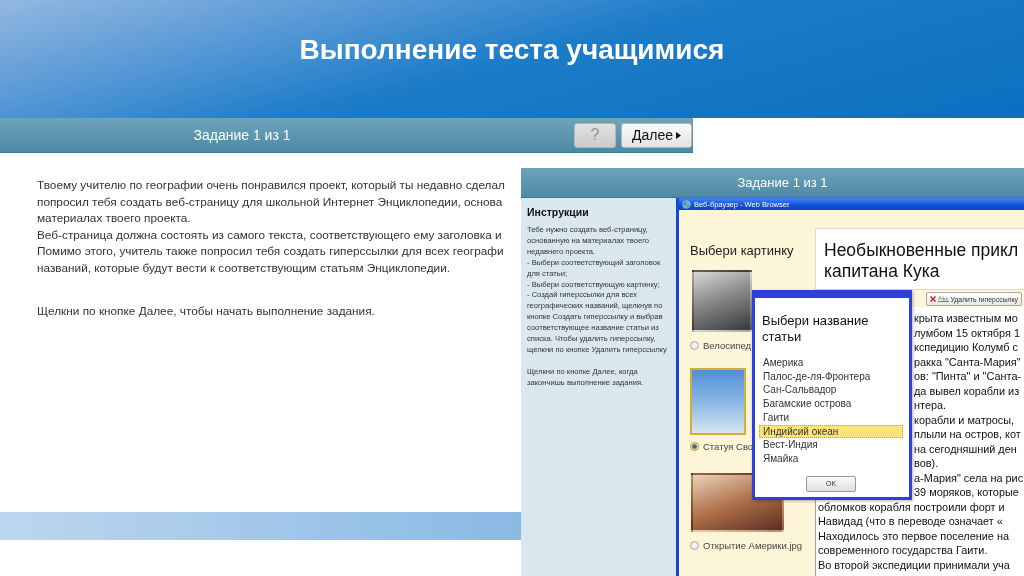 The image size is (1024, 576). I want to click on globe-icon, so click(686, 204).